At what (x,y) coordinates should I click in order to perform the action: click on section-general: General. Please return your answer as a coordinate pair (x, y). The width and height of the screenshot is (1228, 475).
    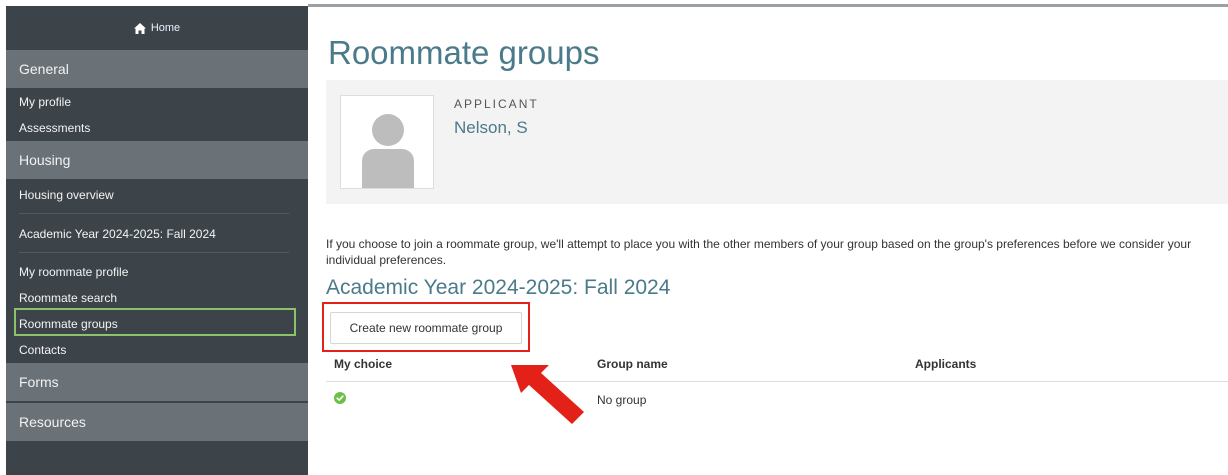
    Looking at the image, I should click on (157, 69).